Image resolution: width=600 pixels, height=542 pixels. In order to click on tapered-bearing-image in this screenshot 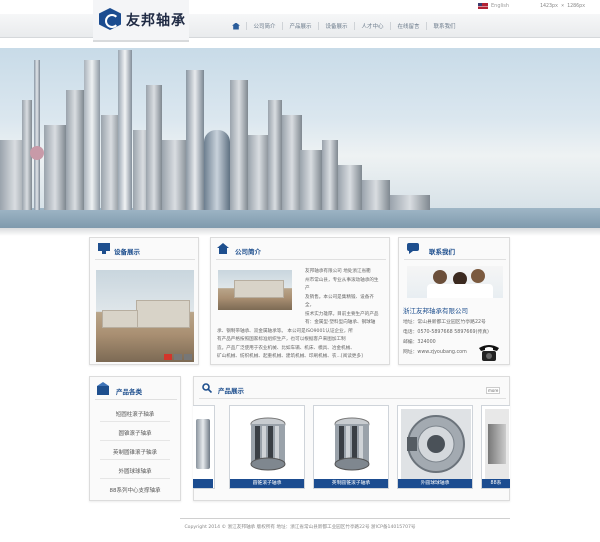, I will do `click(268, 444)`.